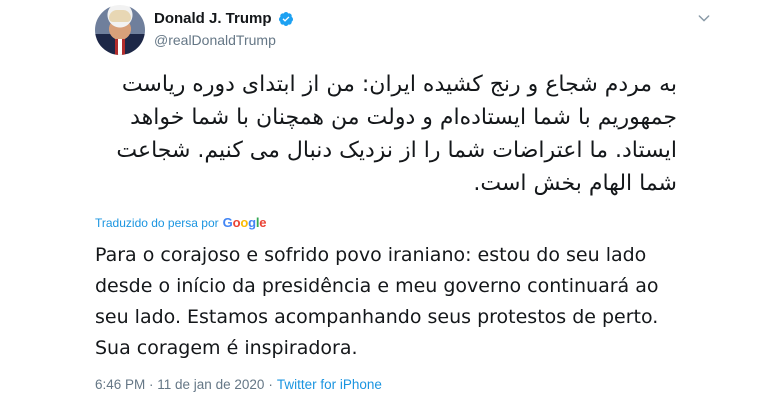 This screenshot has width=768, height=401. What do you see at coordinates (213, 19) in the screenshot?
I see `author-name: Donald J. Trump` at bounding box center [213, 19].